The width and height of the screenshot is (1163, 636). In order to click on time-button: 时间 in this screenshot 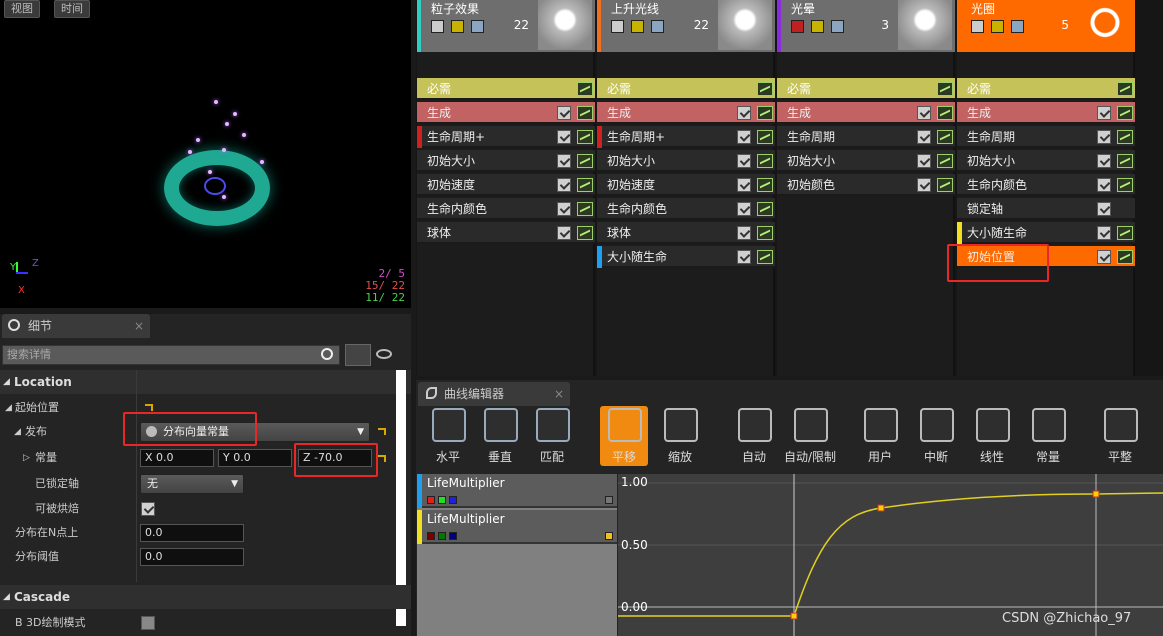, I will do `click(72, 9)`.